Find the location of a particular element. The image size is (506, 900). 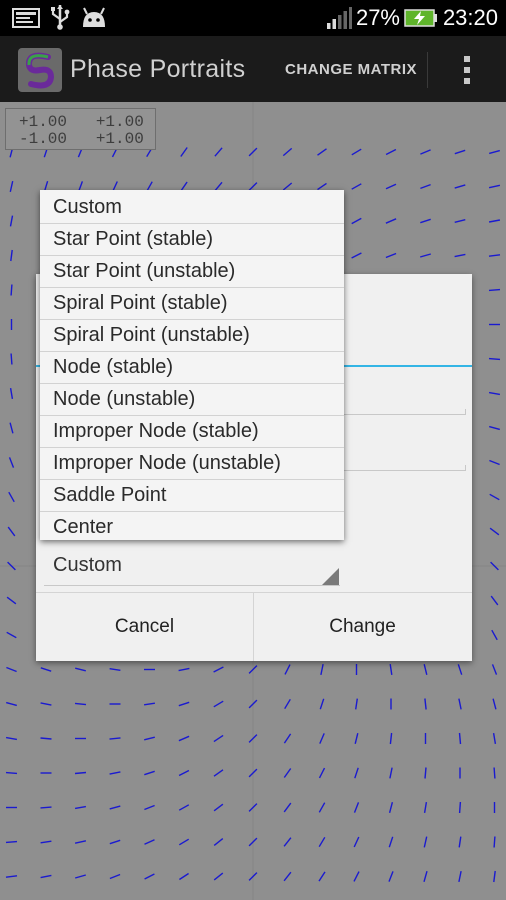

dropdown-item-label: Node (stable) is located at coordinates (113, 367).